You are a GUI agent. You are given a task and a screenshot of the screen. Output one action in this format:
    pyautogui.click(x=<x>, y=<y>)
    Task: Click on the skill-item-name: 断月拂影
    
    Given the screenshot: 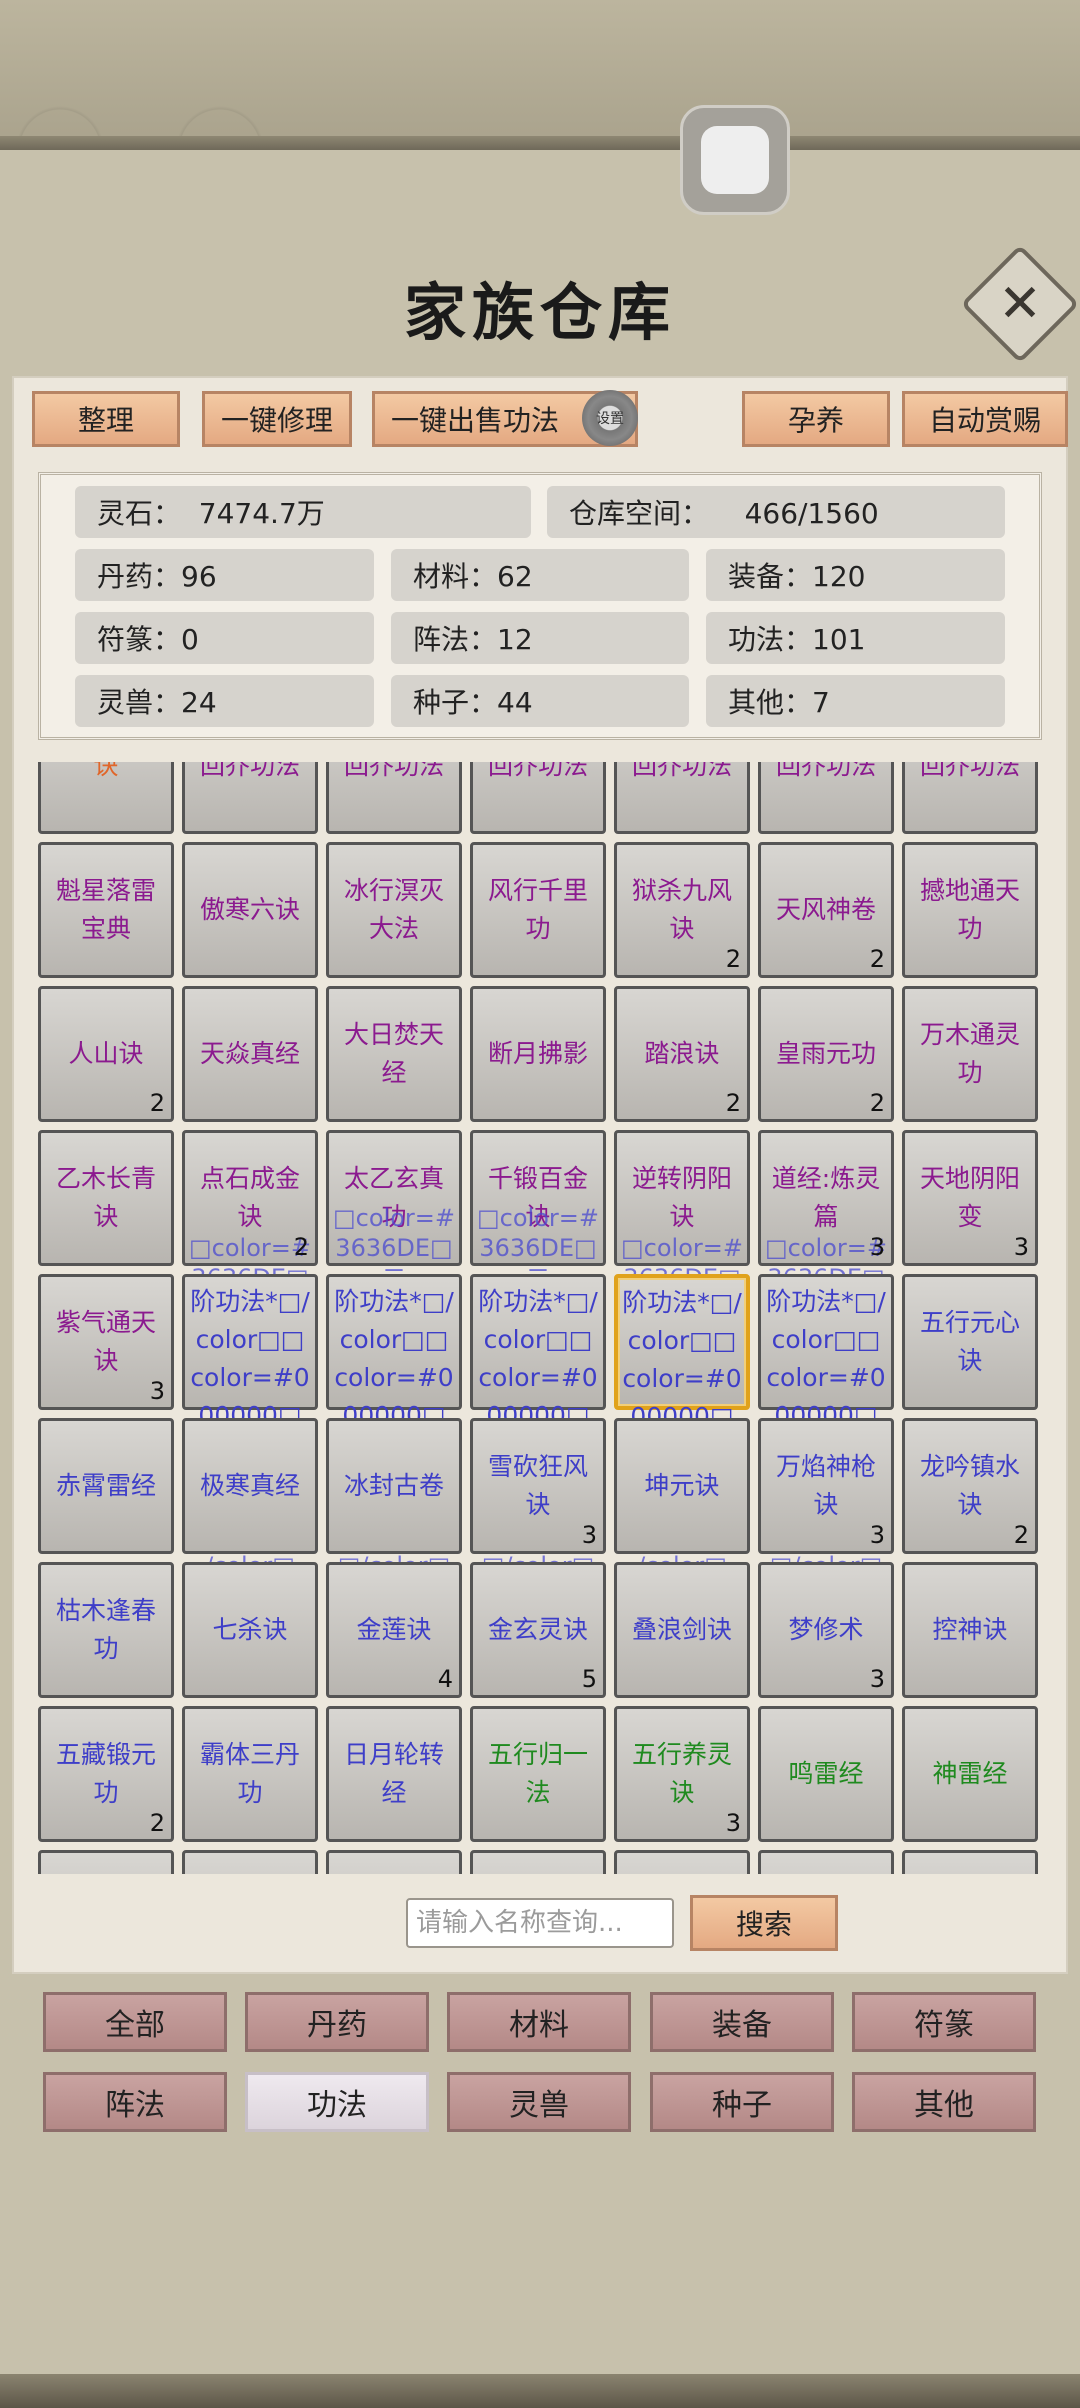 What is the action you would take?
    pyautogui.click(x=537, y=1053)
    